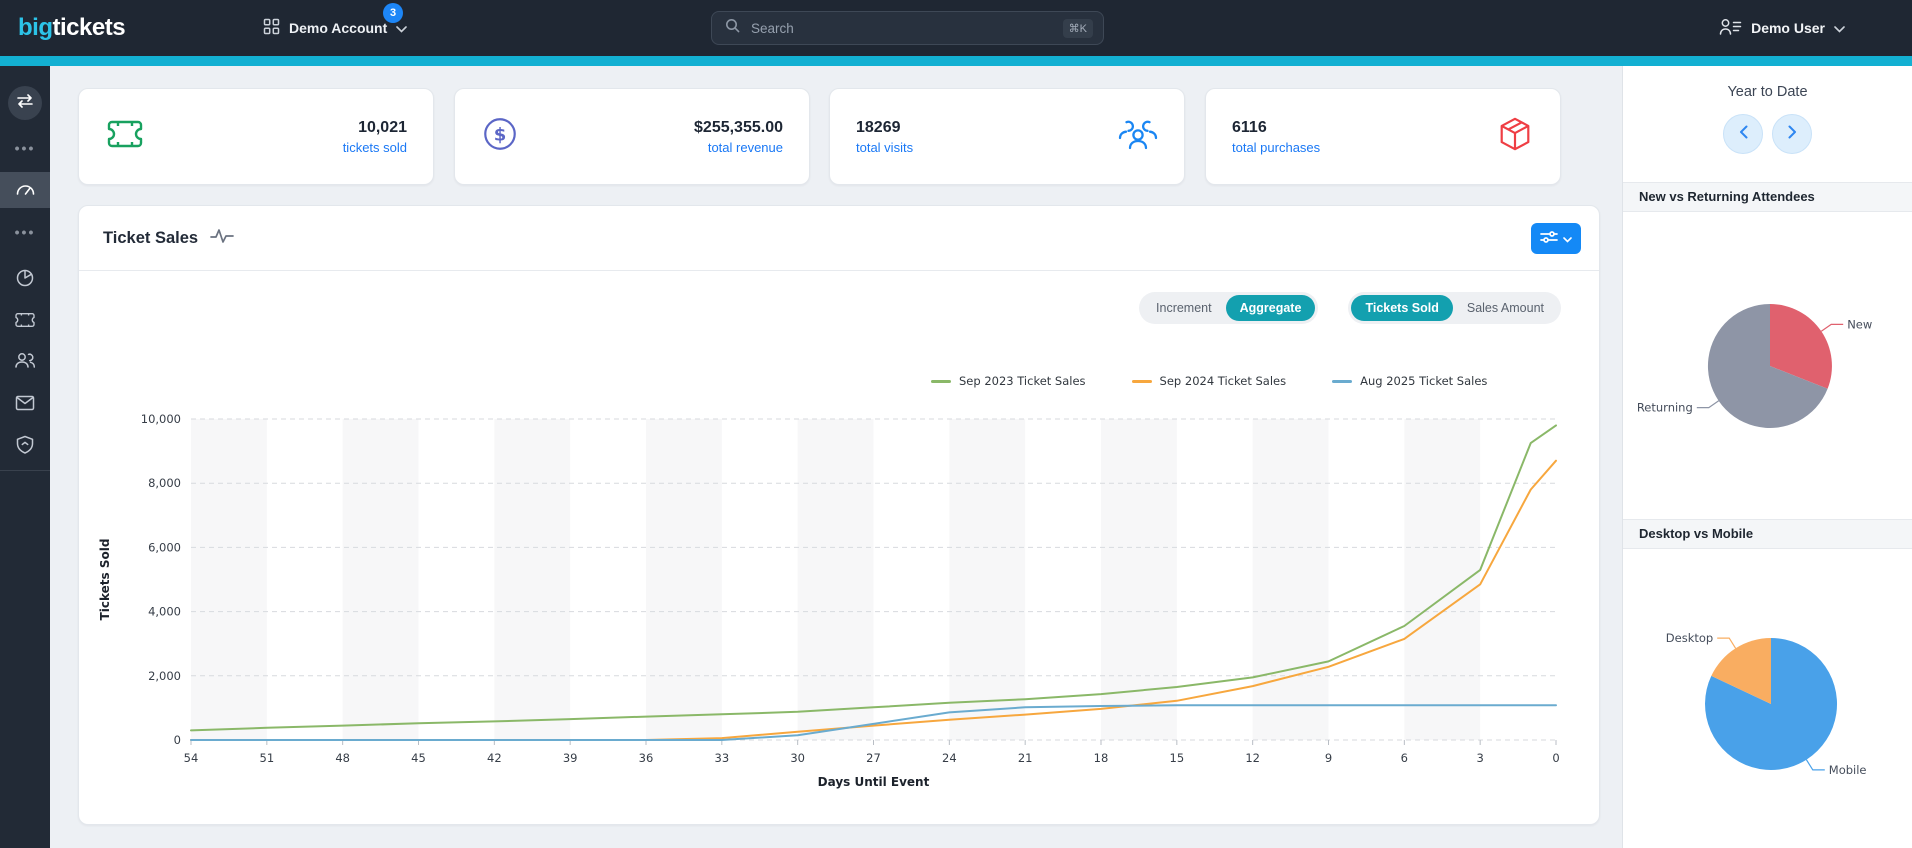  What do you see at coordinates (738, 127) in the screenshot?
I see `stat-value: $255,355.00` at bounding box center [738, 127].